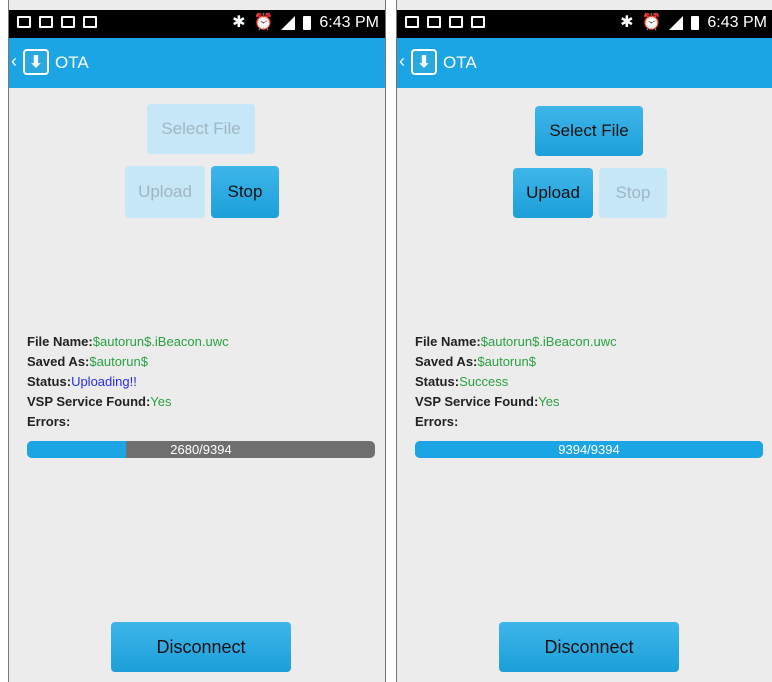 Image resolution: width=772 pixels, height=682 pixels. I want to click on status-row: Status:Uploading!!, so click(82, 381).